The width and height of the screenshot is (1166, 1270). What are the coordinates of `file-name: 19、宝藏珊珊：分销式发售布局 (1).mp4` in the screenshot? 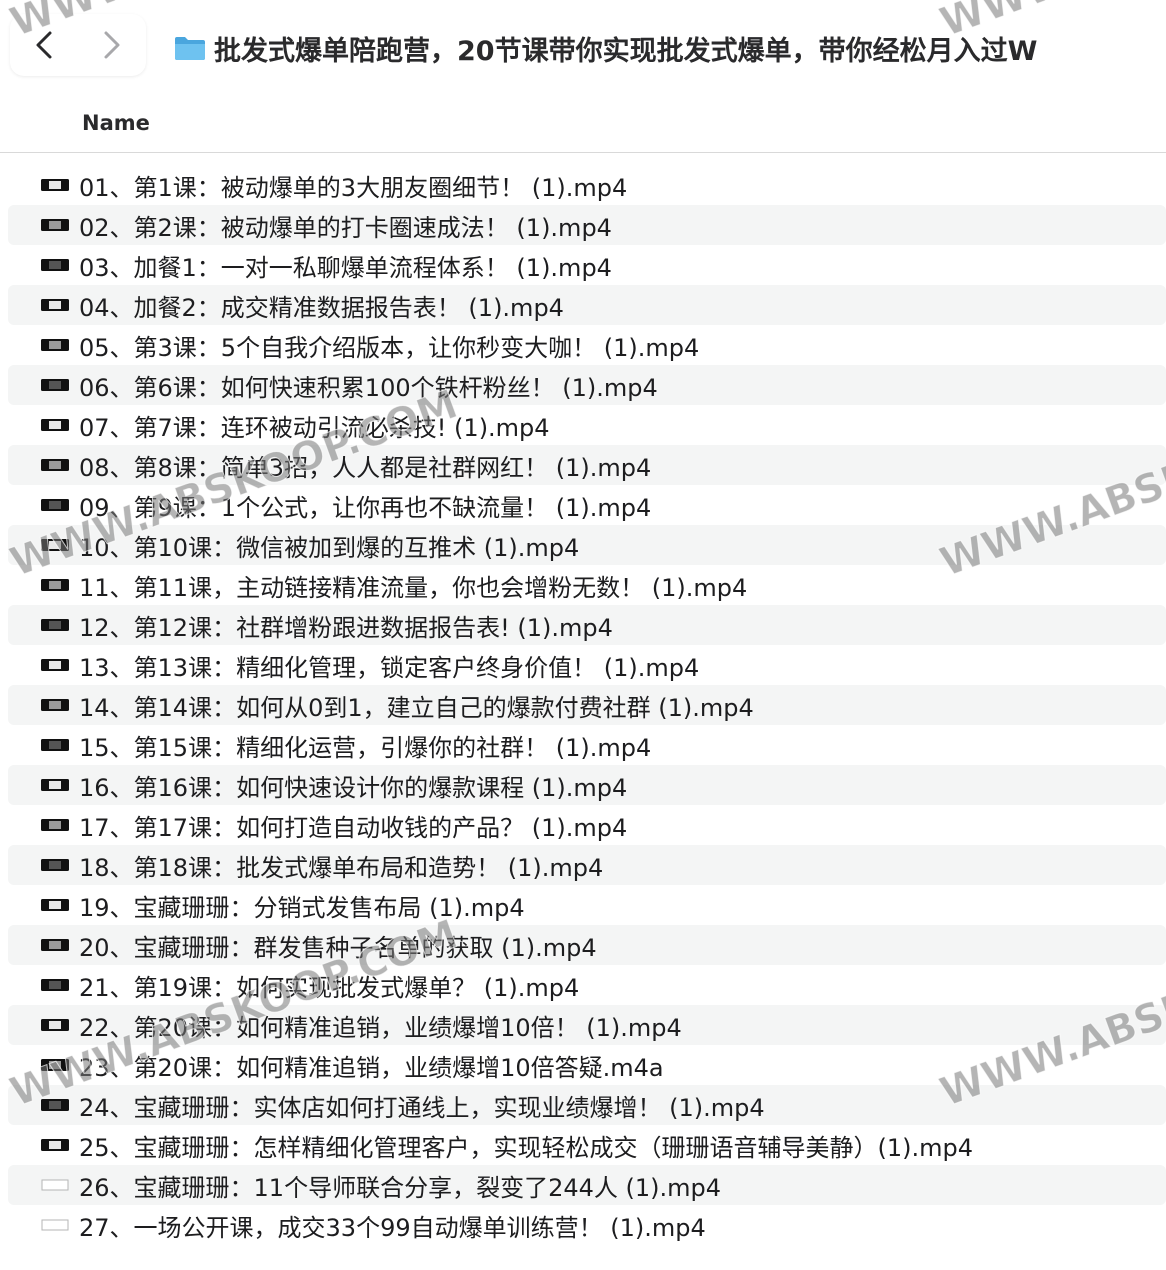 It's located at (302, 907).